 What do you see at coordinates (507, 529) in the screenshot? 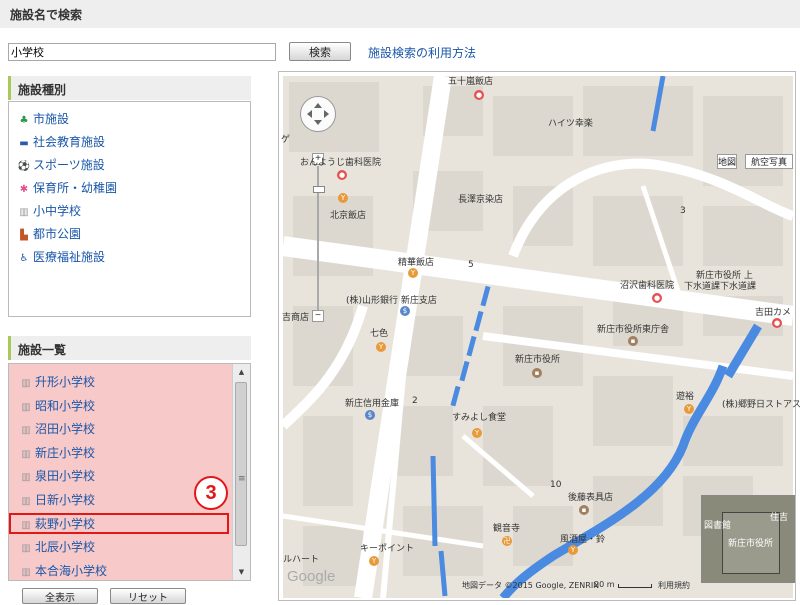
I see `map-label: 観音寺` at bounding box center [507, 529].